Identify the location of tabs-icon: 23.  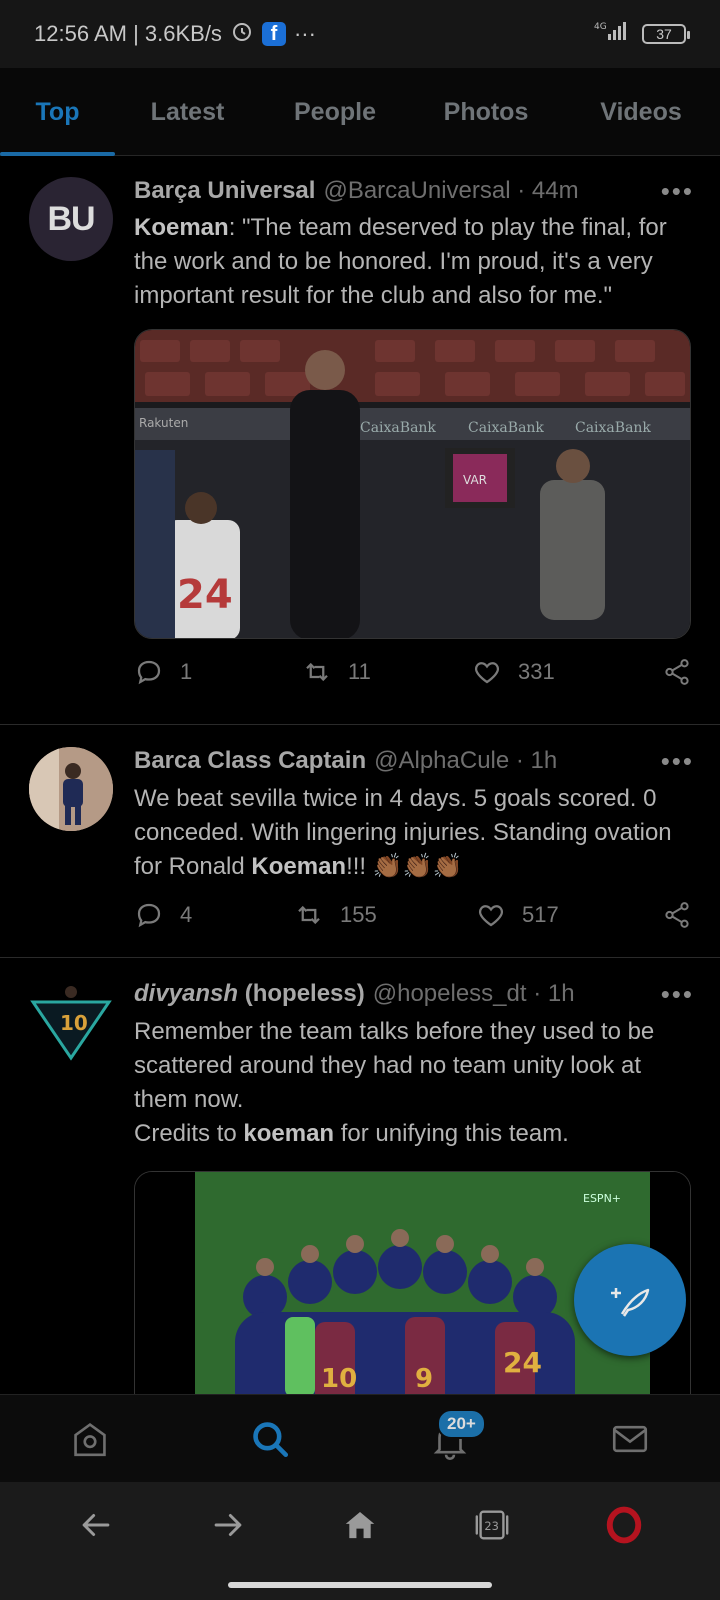
(492, 1525).